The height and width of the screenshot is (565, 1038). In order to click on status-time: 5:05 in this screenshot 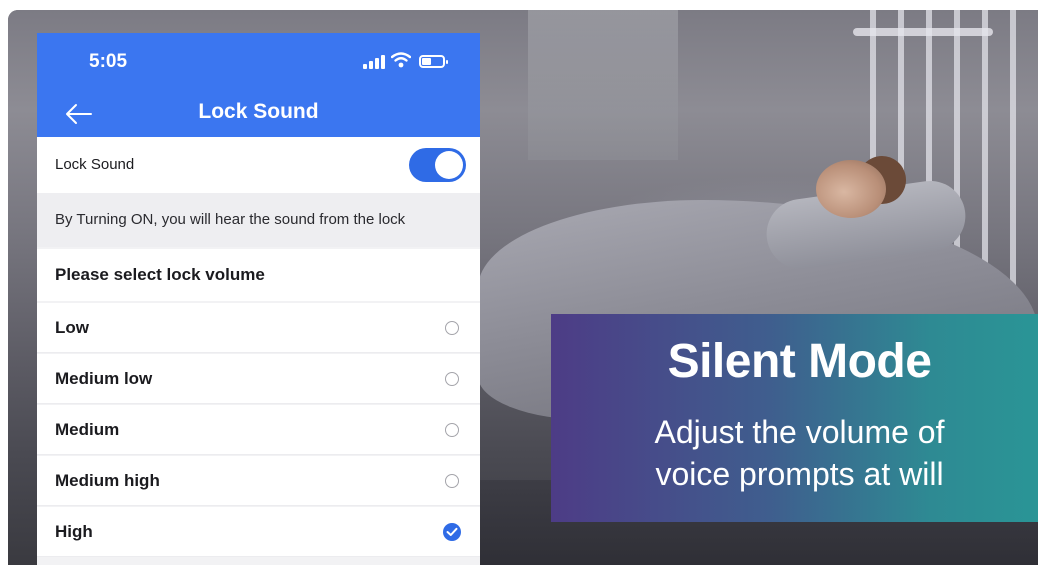, I will do `click(108, 61)`.